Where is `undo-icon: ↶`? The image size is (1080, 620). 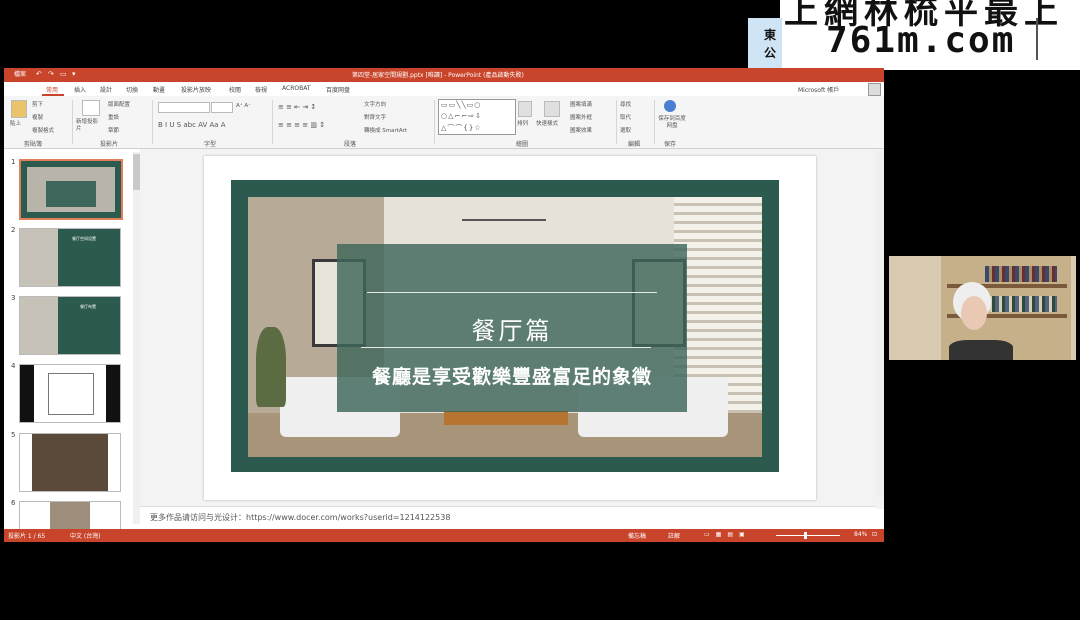 undo-icon: ↶ is located at coordinates (39, 74).